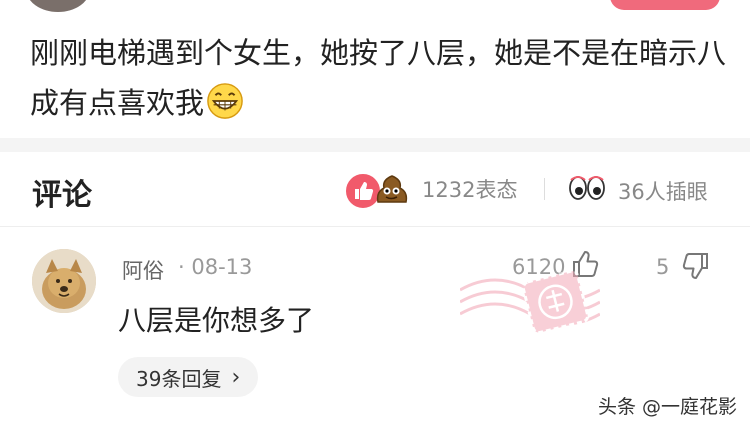 This screenshot has height=424, width=750. I want to click on reactions-count: 1232表态, so click(470, 190).